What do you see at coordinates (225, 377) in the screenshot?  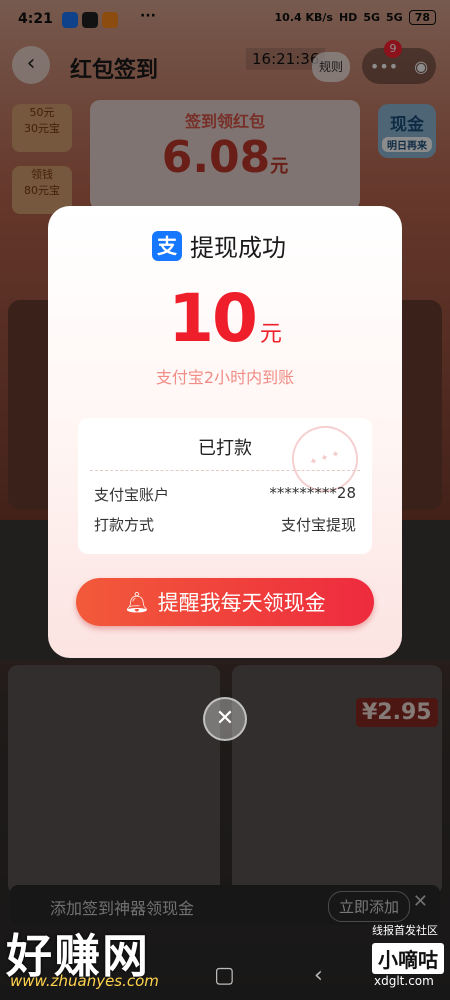 I see `arrival-note: 支付宝2小时内到账` at bounding box center [225, 377].